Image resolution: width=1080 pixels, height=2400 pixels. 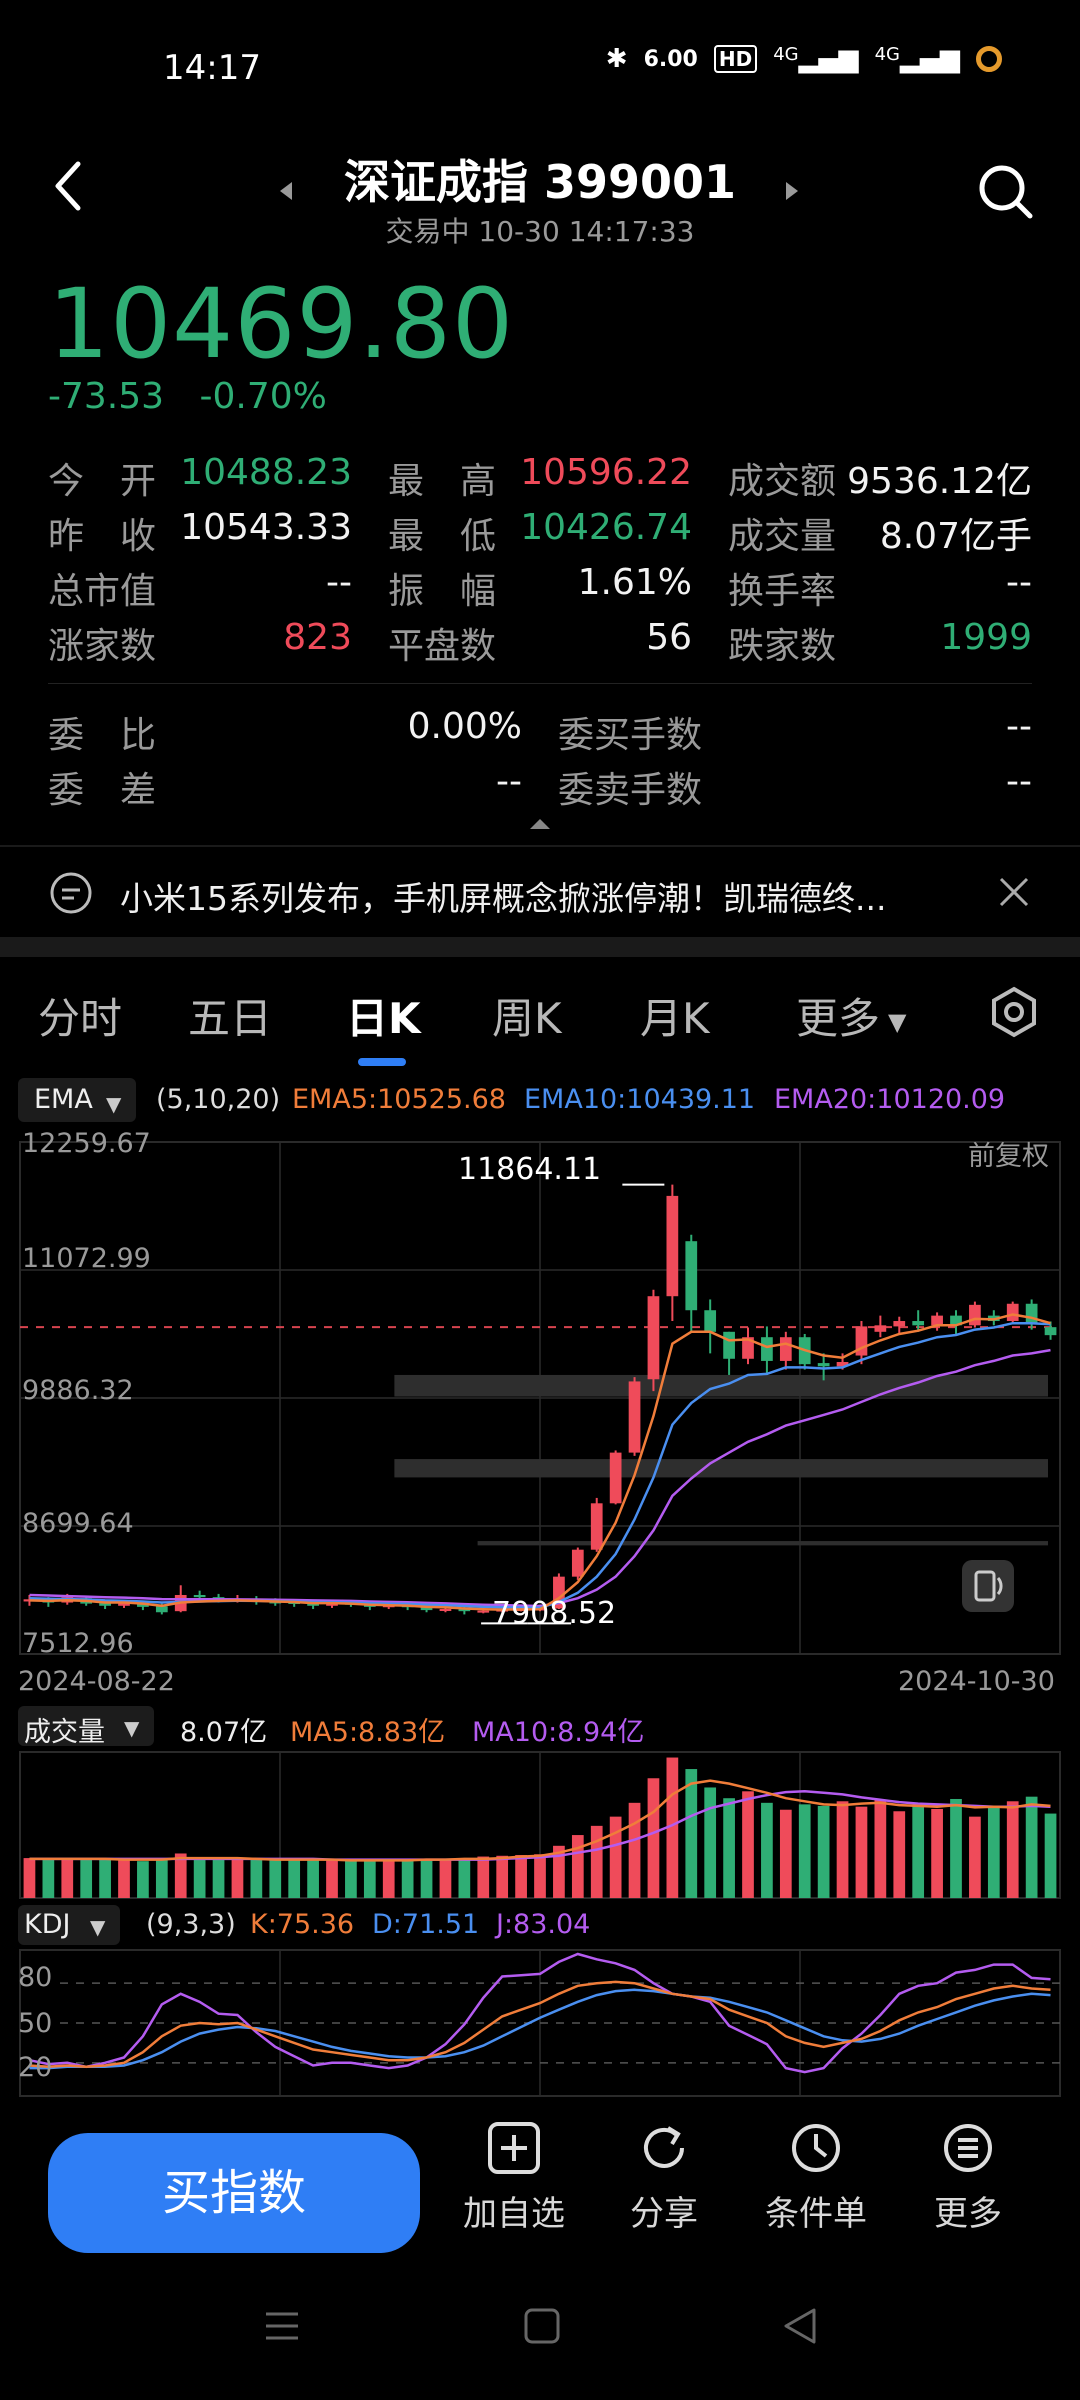 I want to click on trade-status: 交易中 10-30 14:17:33, so click(x=540, y=231).